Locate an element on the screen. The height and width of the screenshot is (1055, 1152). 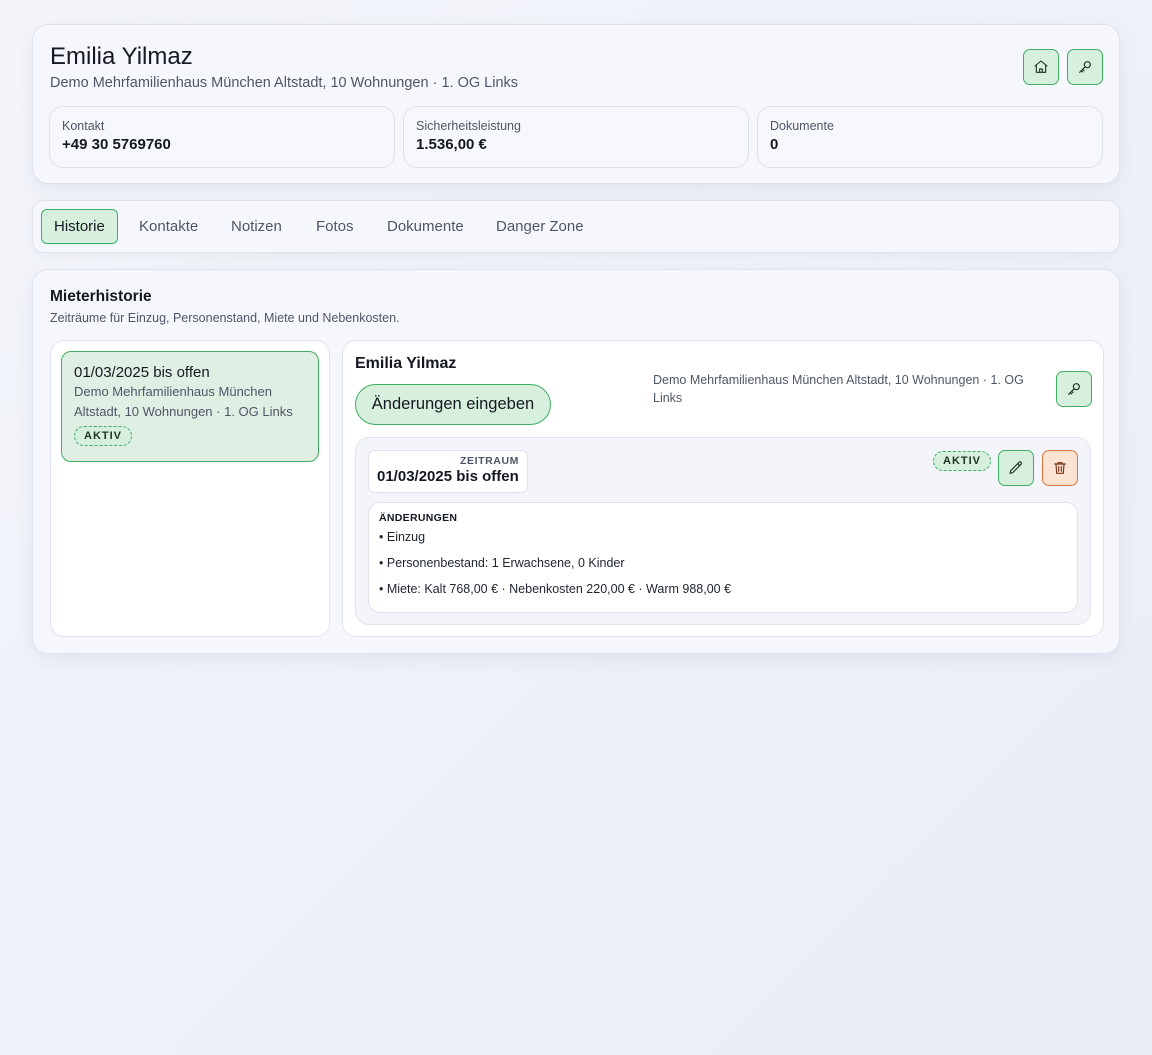
stat-contact: Kontakt +49 30 5769760 is located at coordinates (222, 137).